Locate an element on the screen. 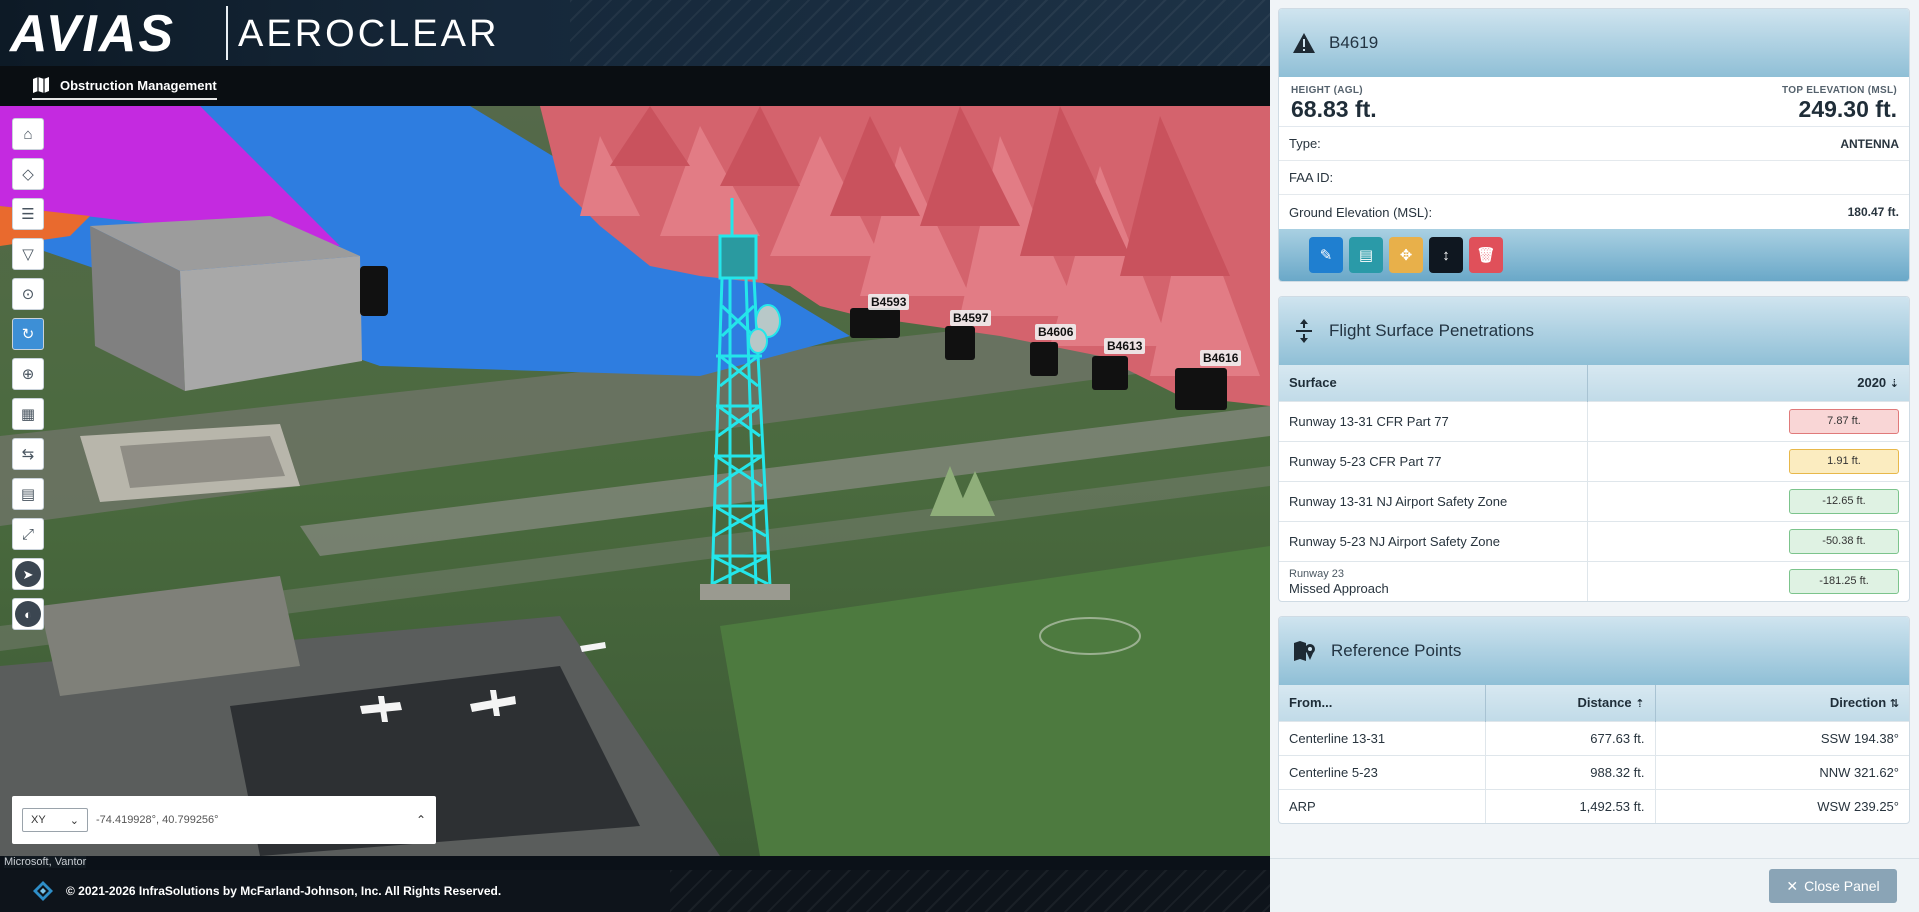 The image size is (1919, 912). file-button: ▤ is located at coordinates (1366, 255).